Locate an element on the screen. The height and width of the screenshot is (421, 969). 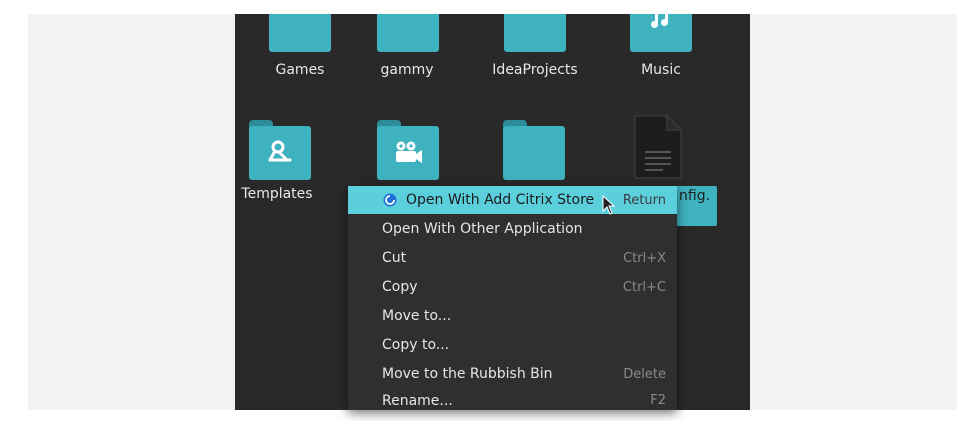
menu-item-shortcut: Delete is located at coordinates (644, 374).